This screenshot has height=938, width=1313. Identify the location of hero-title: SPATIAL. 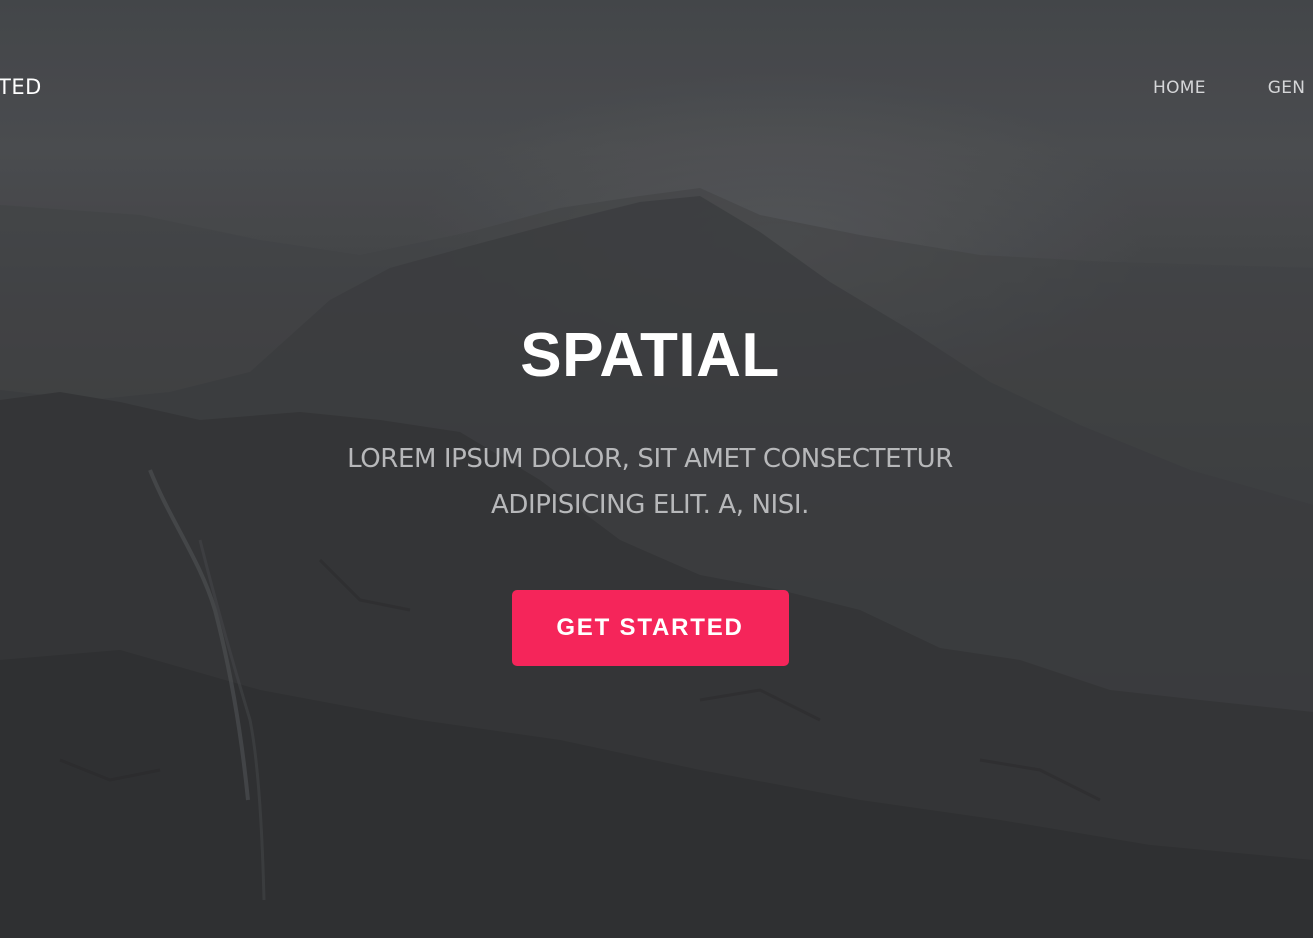
(650, 355).